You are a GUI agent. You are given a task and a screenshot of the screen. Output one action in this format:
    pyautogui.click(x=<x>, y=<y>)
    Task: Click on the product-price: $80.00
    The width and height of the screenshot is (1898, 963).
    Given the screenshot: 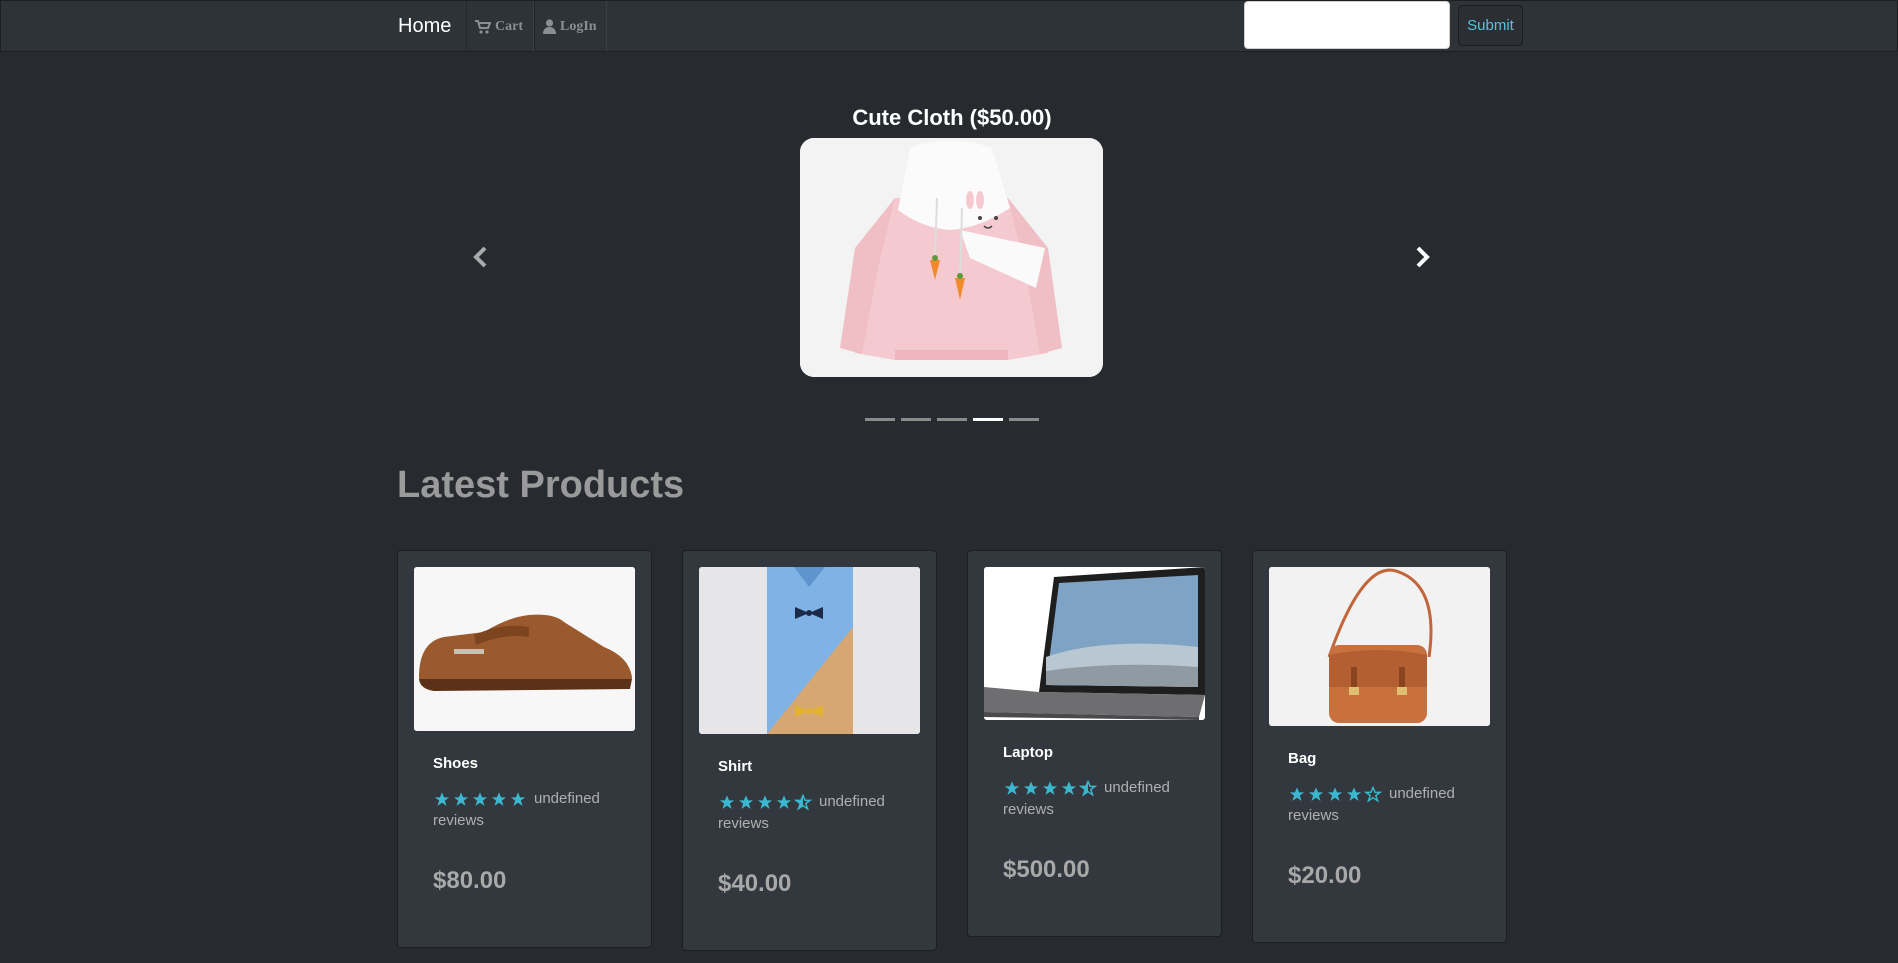 What is the action you would take?
    pyautogui.click(x=470, y=880)
    